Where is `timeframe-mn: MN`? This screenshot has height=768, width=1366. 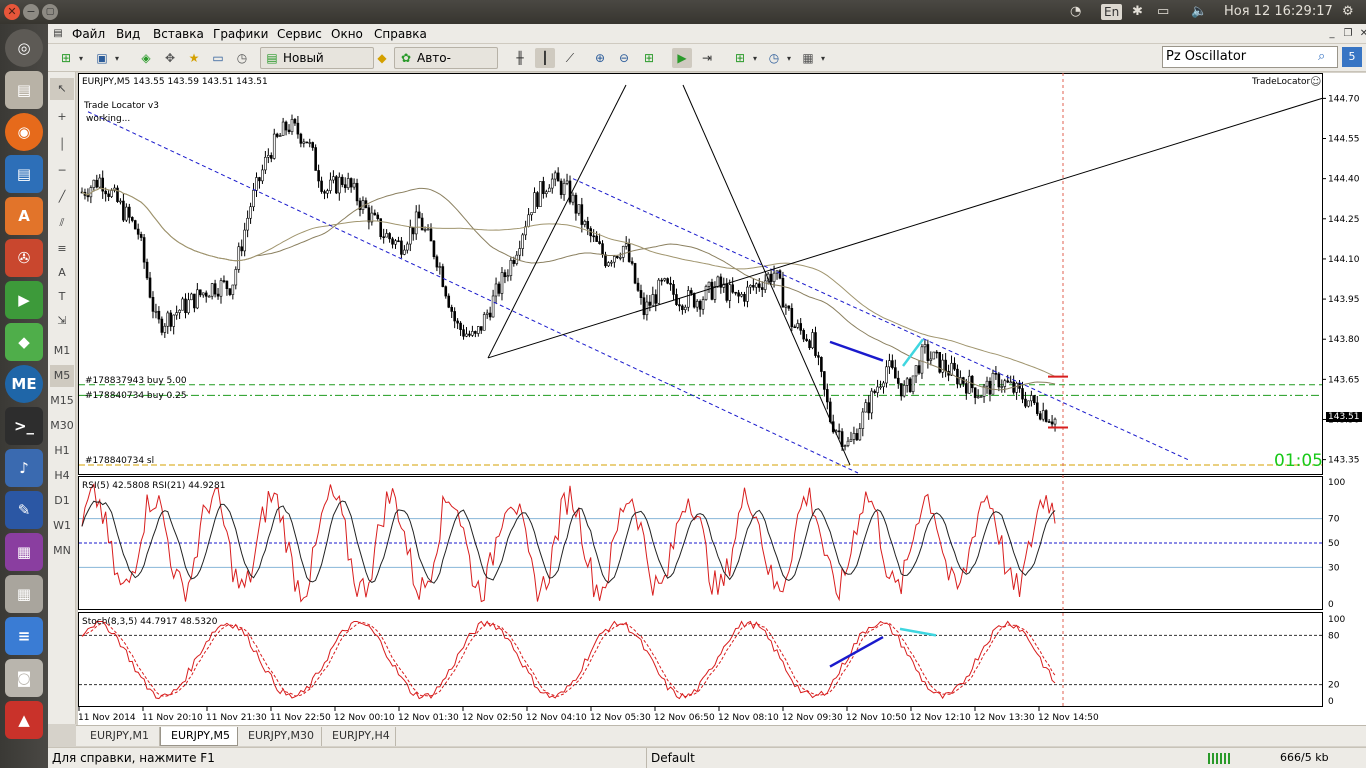
timeframe-mn: MN is located at coordinates (62, 551).